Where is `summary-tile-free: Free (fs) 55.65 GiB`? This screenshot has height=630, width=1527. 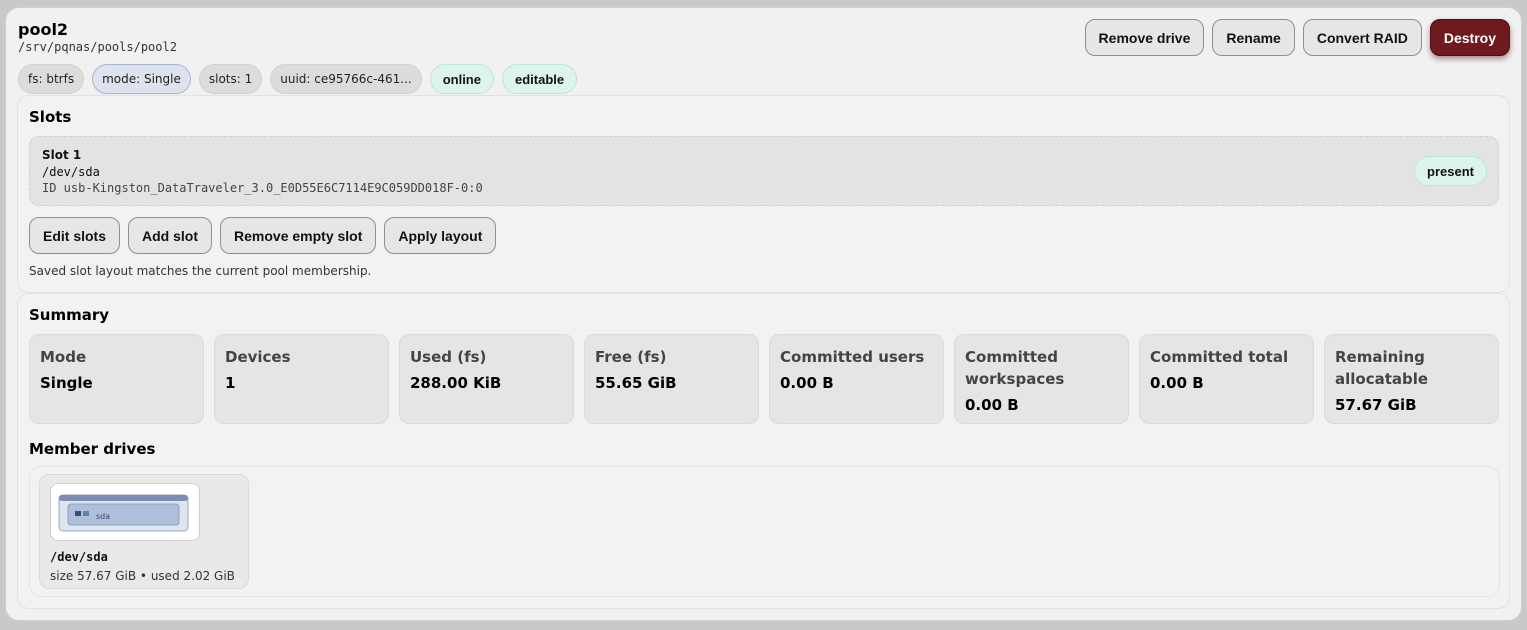
summary-tile-free: Free (fs) 55.65 GiB is located at coordinates (671, 379).